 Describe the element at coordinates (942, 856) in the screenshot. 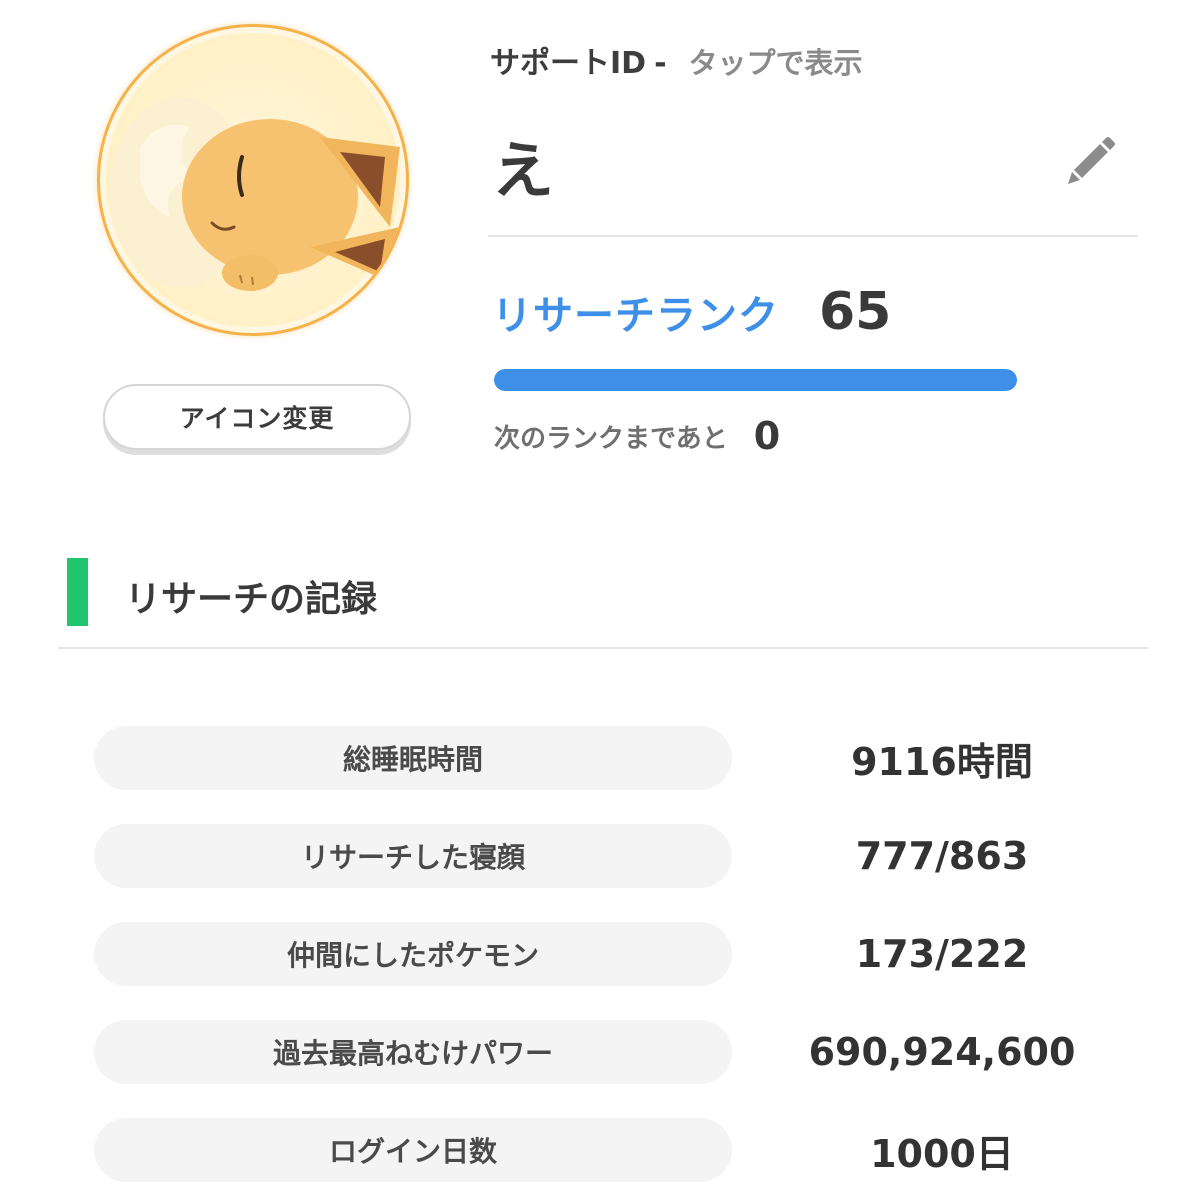

I see `stat-value: 777/863` at that location.